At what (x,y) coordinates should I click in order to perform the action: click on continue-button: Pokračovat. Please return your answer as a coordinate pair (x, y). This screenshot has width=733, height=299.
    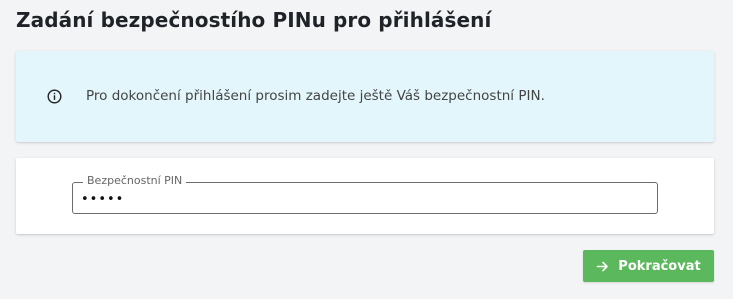
    Looking at the image, I should click on (648, 266).